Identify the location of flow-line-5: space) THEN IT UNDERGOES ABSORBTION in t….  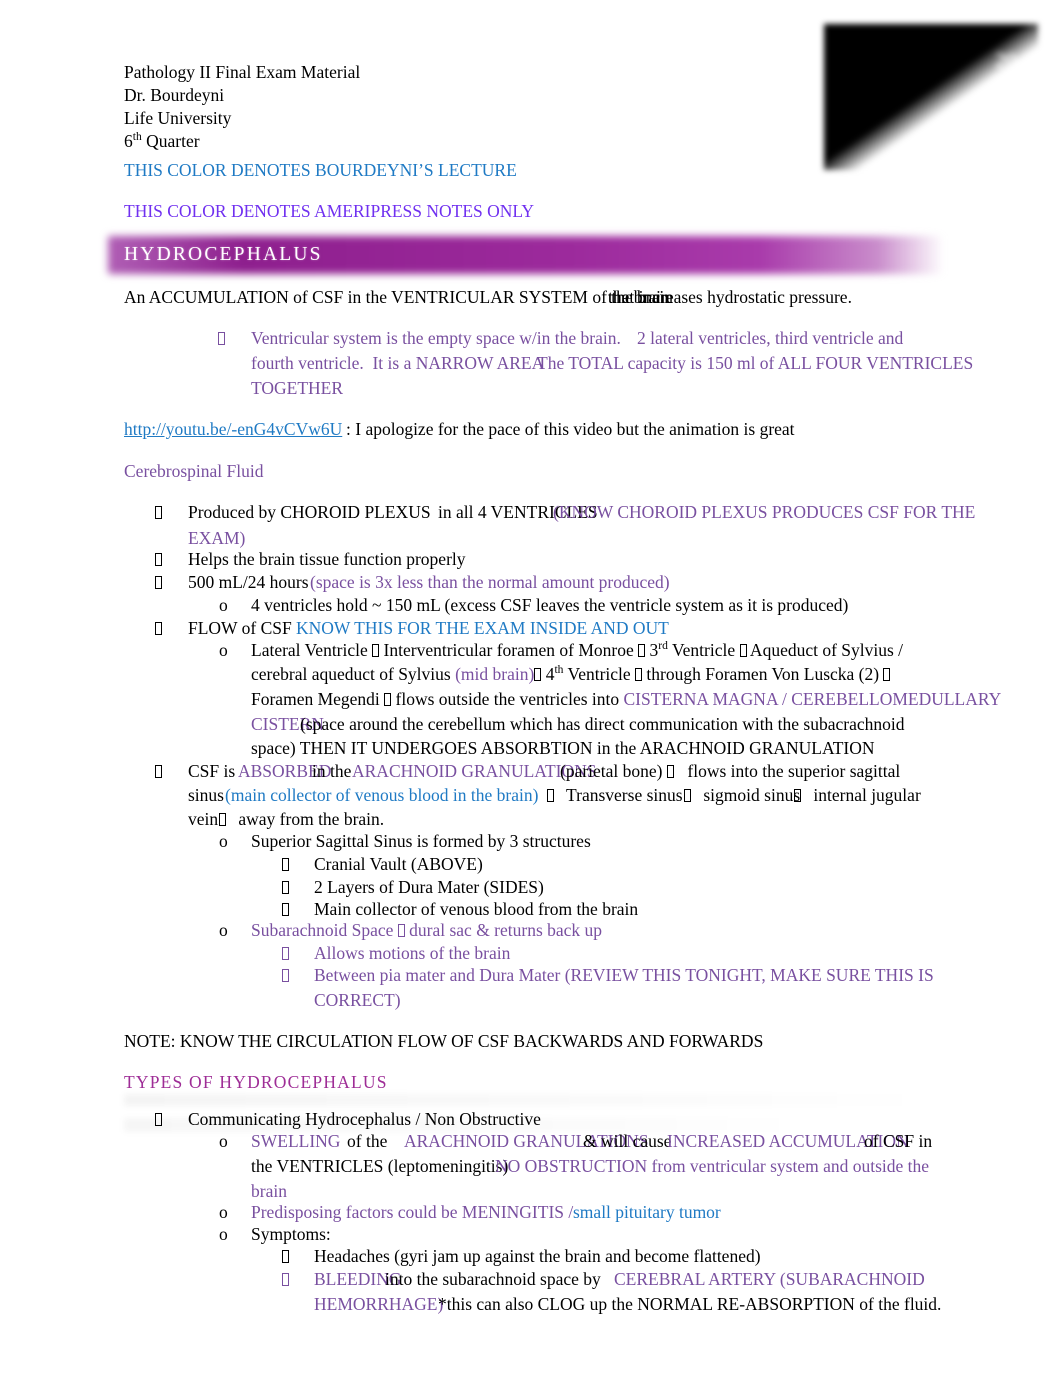
(563, 748).